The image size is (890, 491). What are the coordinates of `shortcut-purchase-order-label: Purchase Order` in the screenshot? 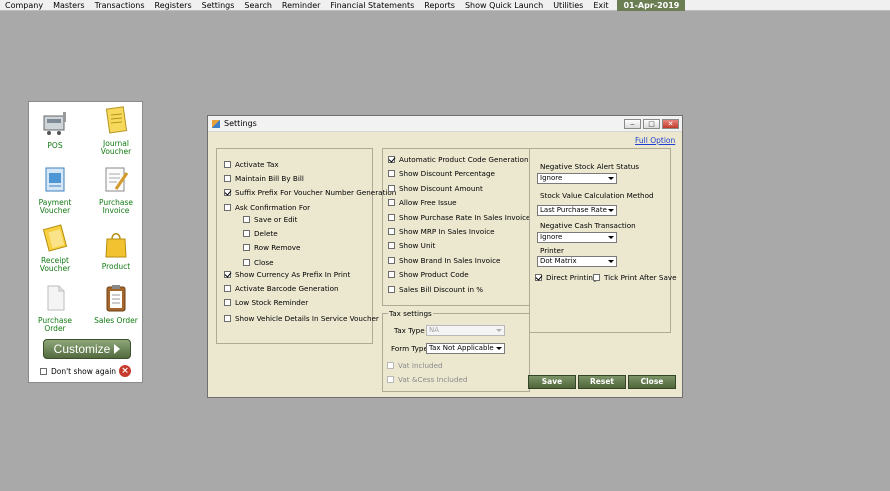 It's located at (55, 324).